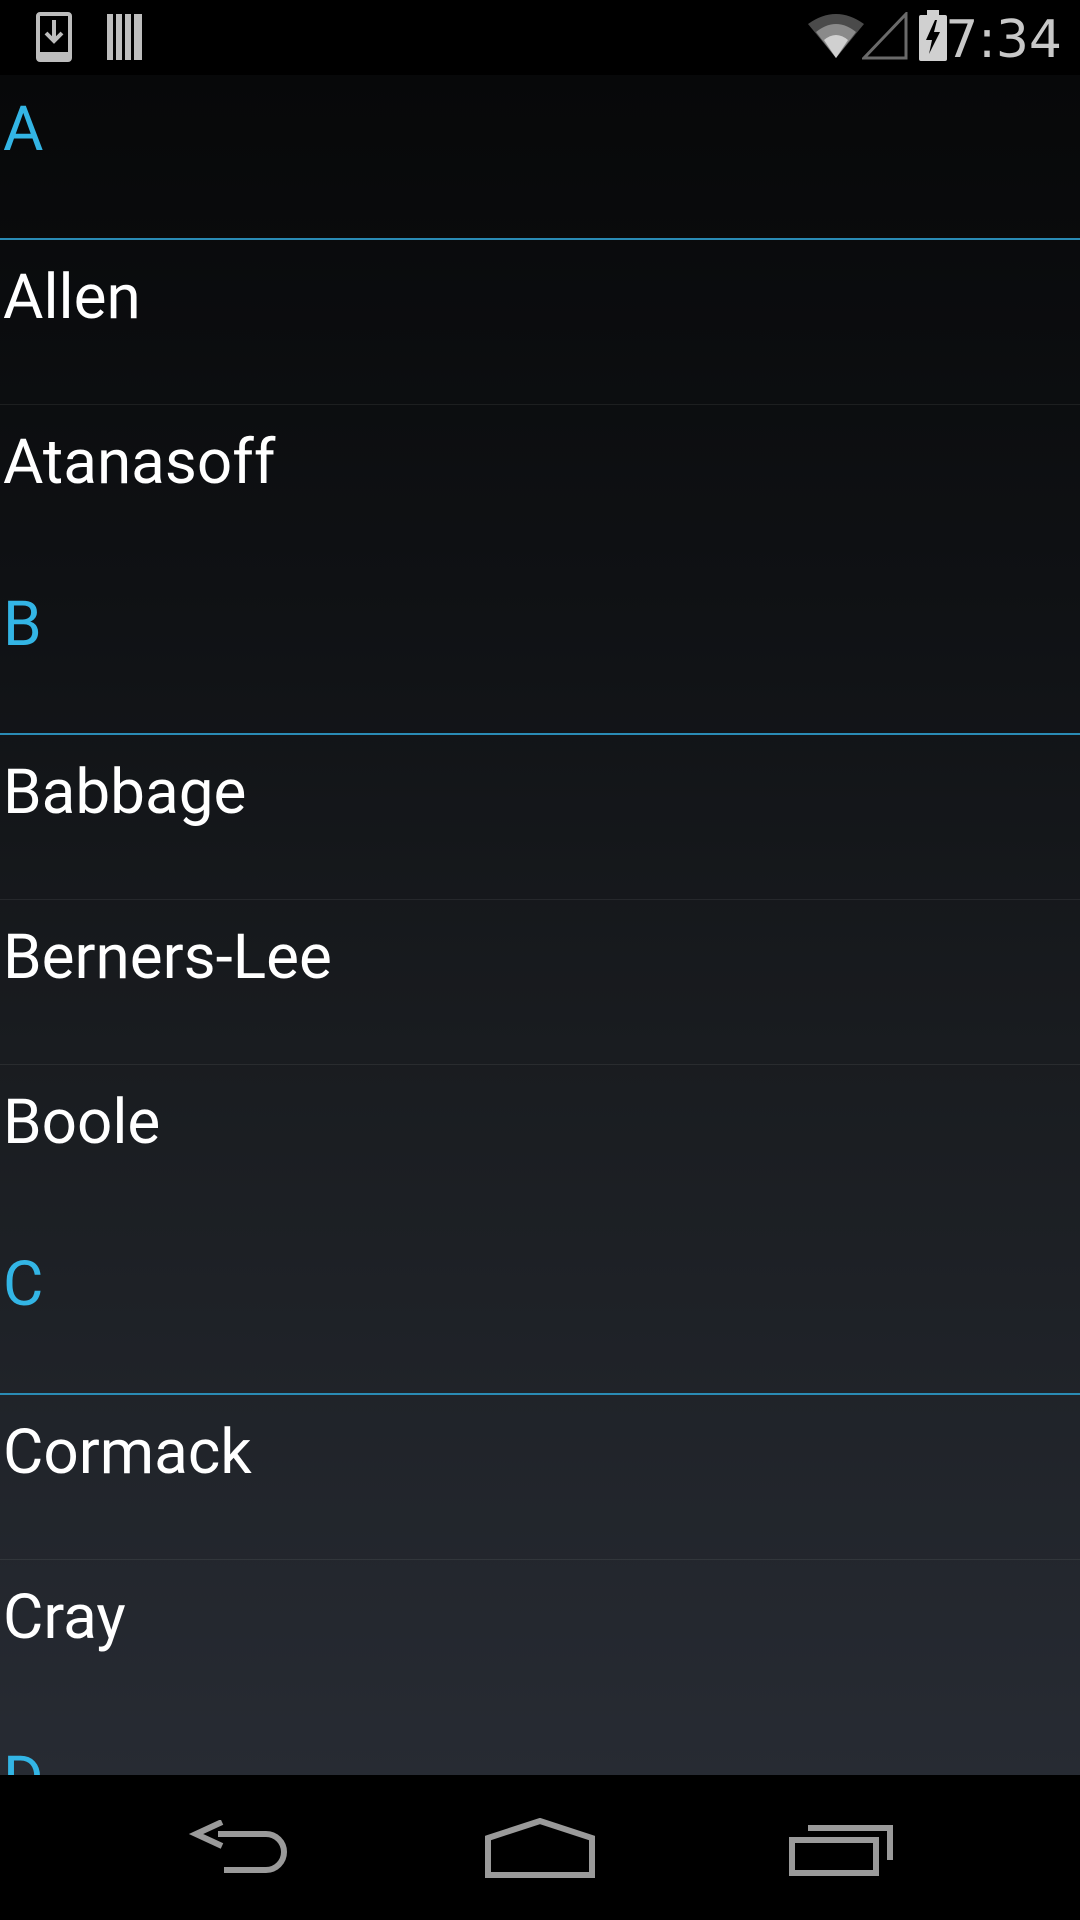 This screenshot has width=1080, height=1920. Describe the element at coordinates (885, 36) in the screenshot. I see `cell-signal-icon` at that location.